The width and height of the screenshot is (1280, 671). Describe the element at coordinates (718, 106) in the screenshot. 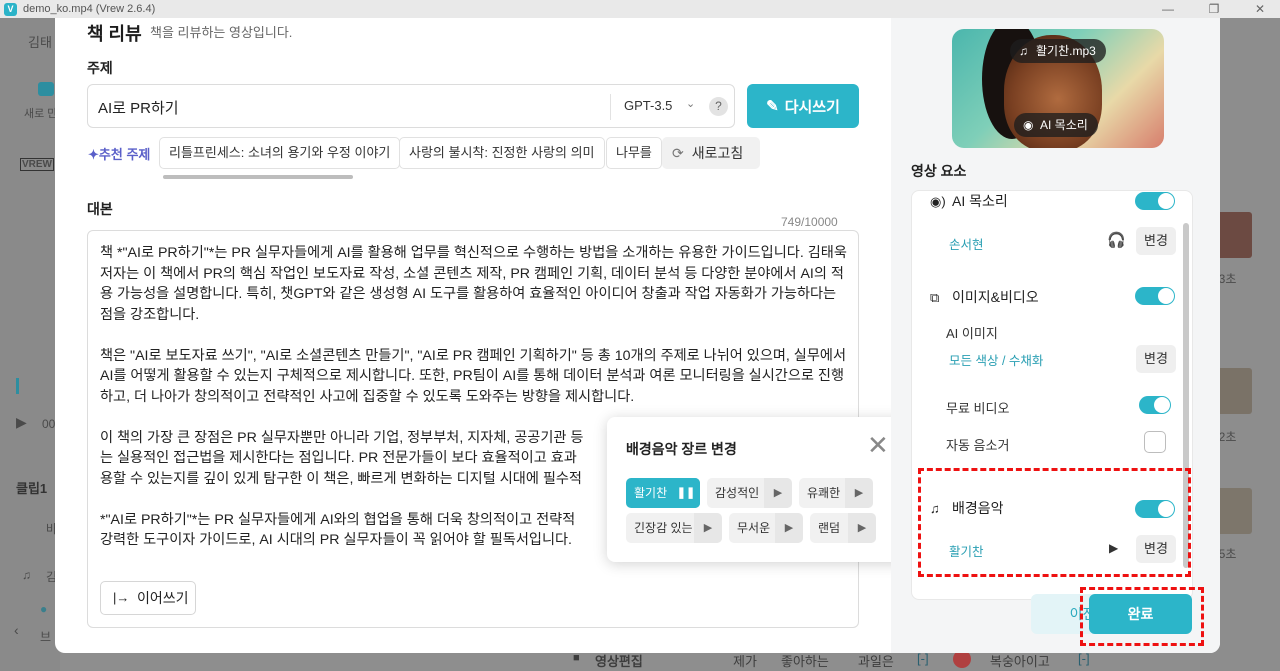

I see `help-icon: ?` at that location.